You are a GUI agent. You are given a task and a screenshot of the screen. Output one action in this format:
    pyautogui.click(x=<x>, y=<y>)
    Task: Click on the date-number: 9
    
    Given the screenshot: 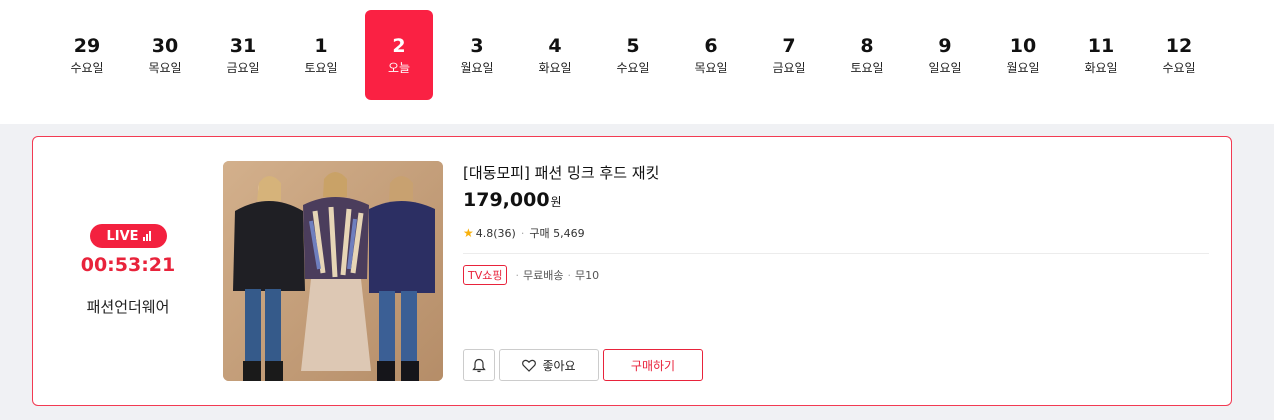 What is the action you would take?
    pyautogui.click(x=945, y=45)
    